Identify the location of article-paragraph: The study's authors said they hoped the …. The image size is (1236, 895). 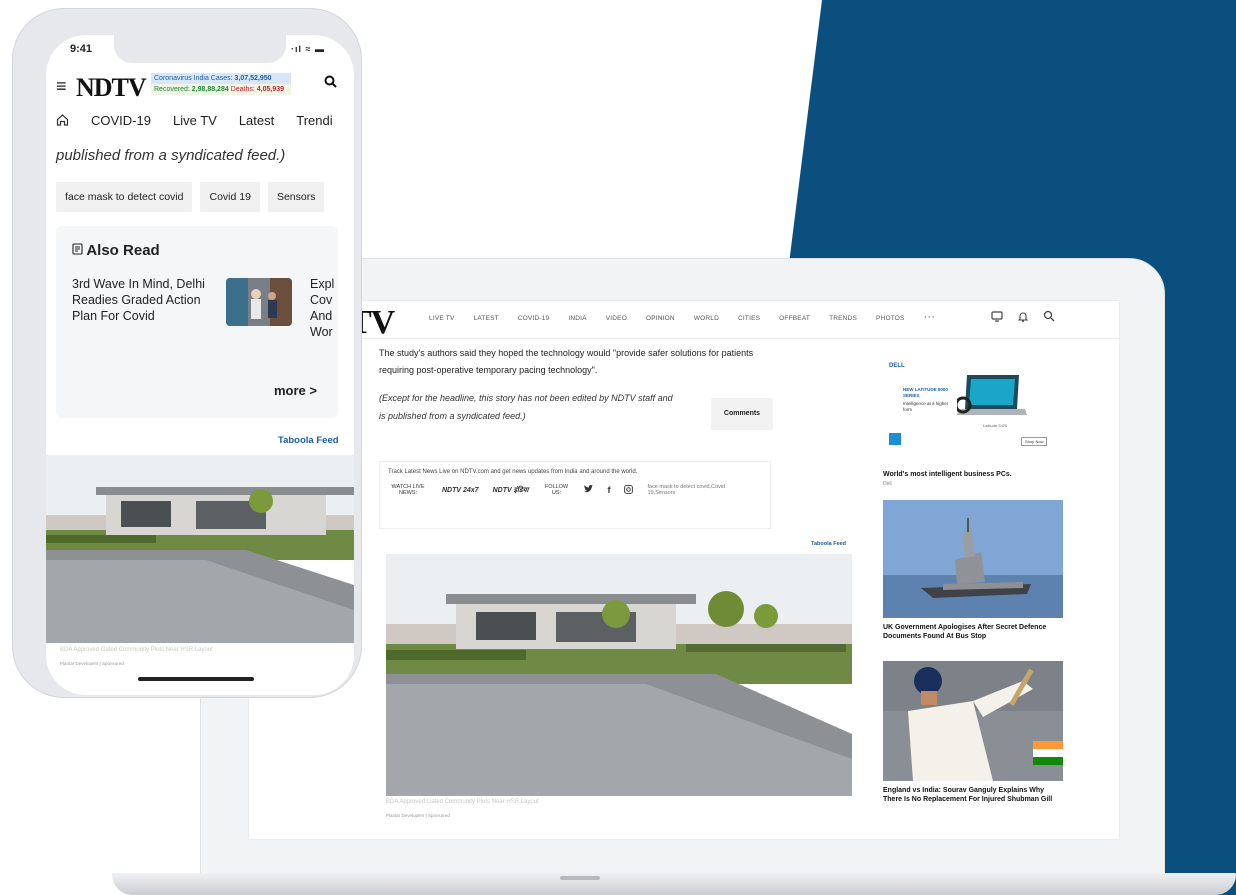
(566, 361).